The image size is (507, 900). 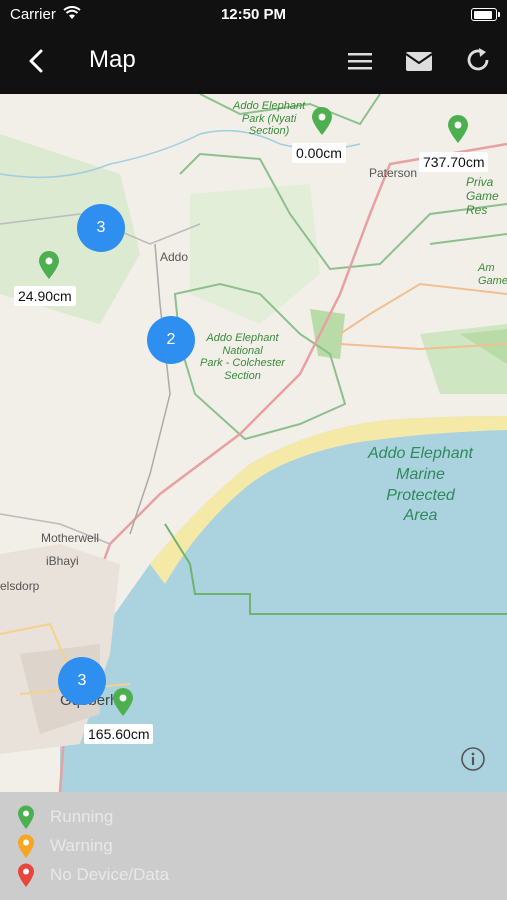 I want to click on refresh-icon, so click(x=478, y=60).